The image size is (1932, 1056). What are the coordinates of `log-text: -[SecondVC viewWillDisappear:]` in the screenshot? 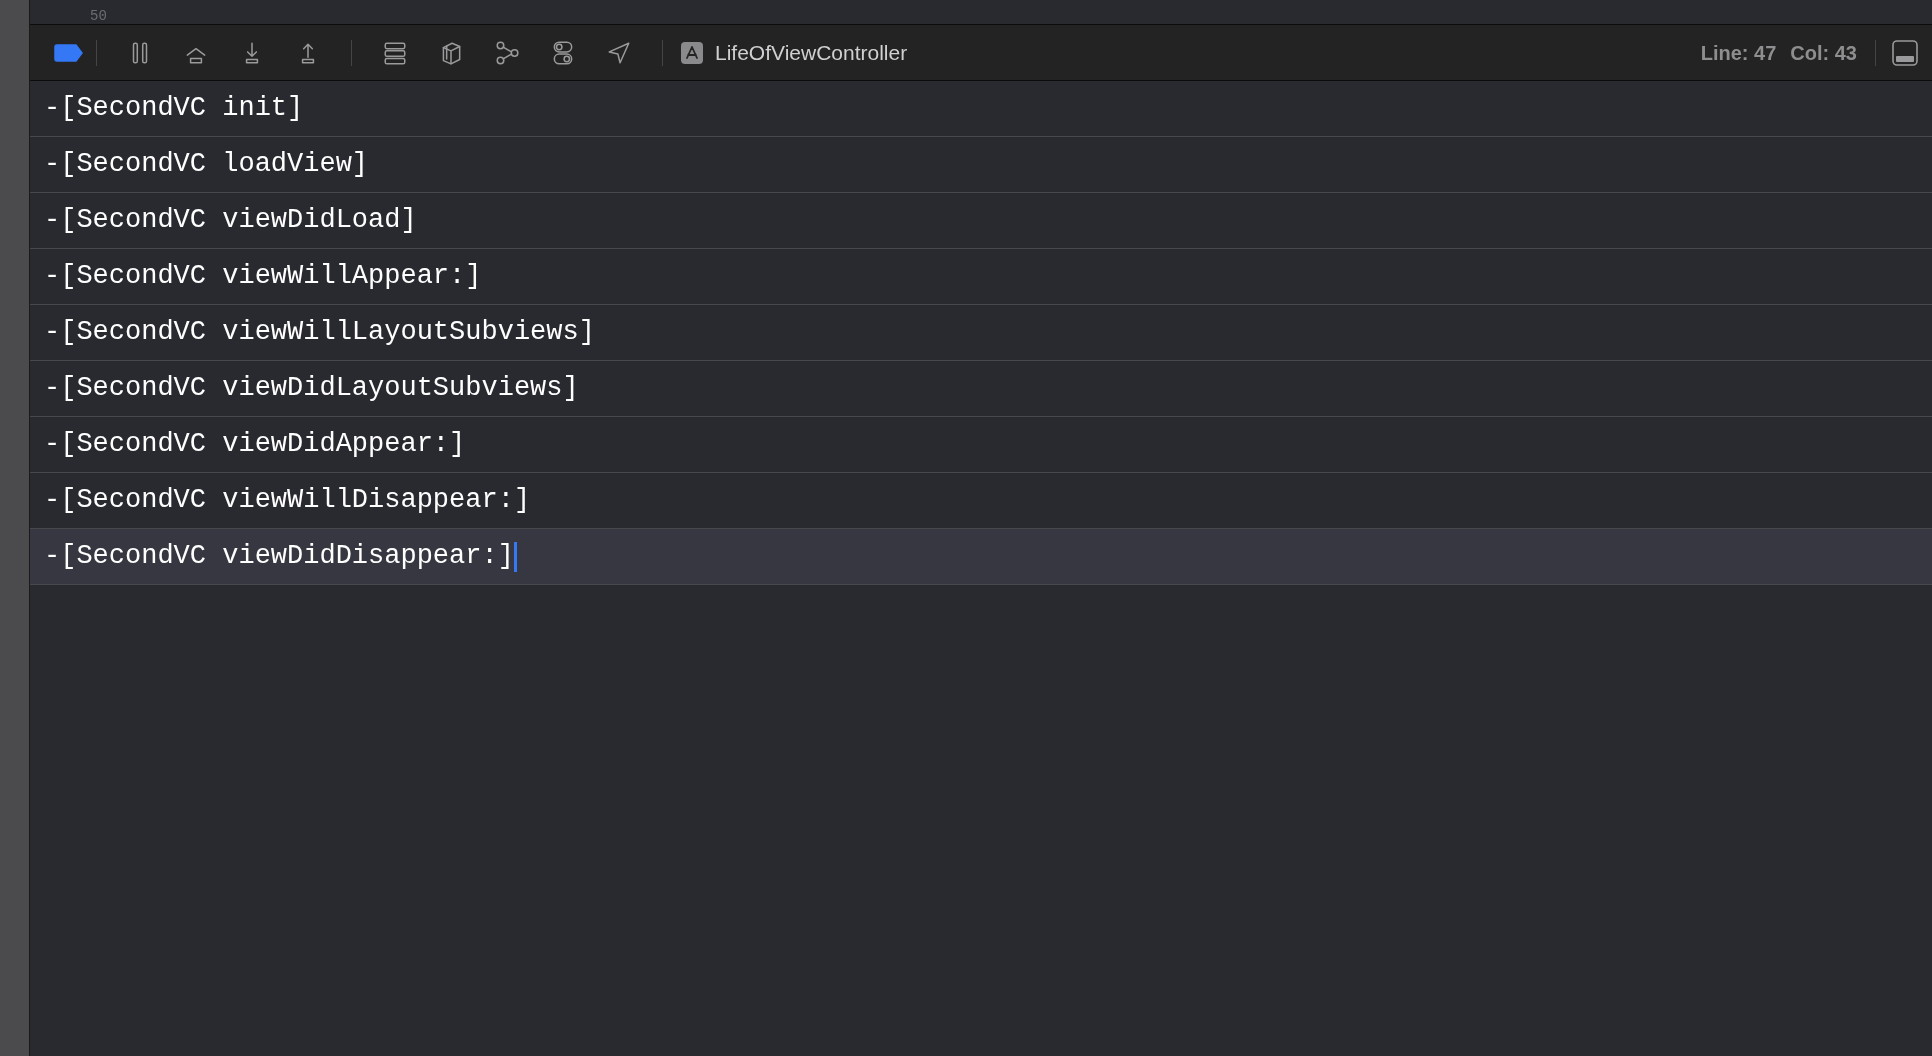 It's located at (287, 501).